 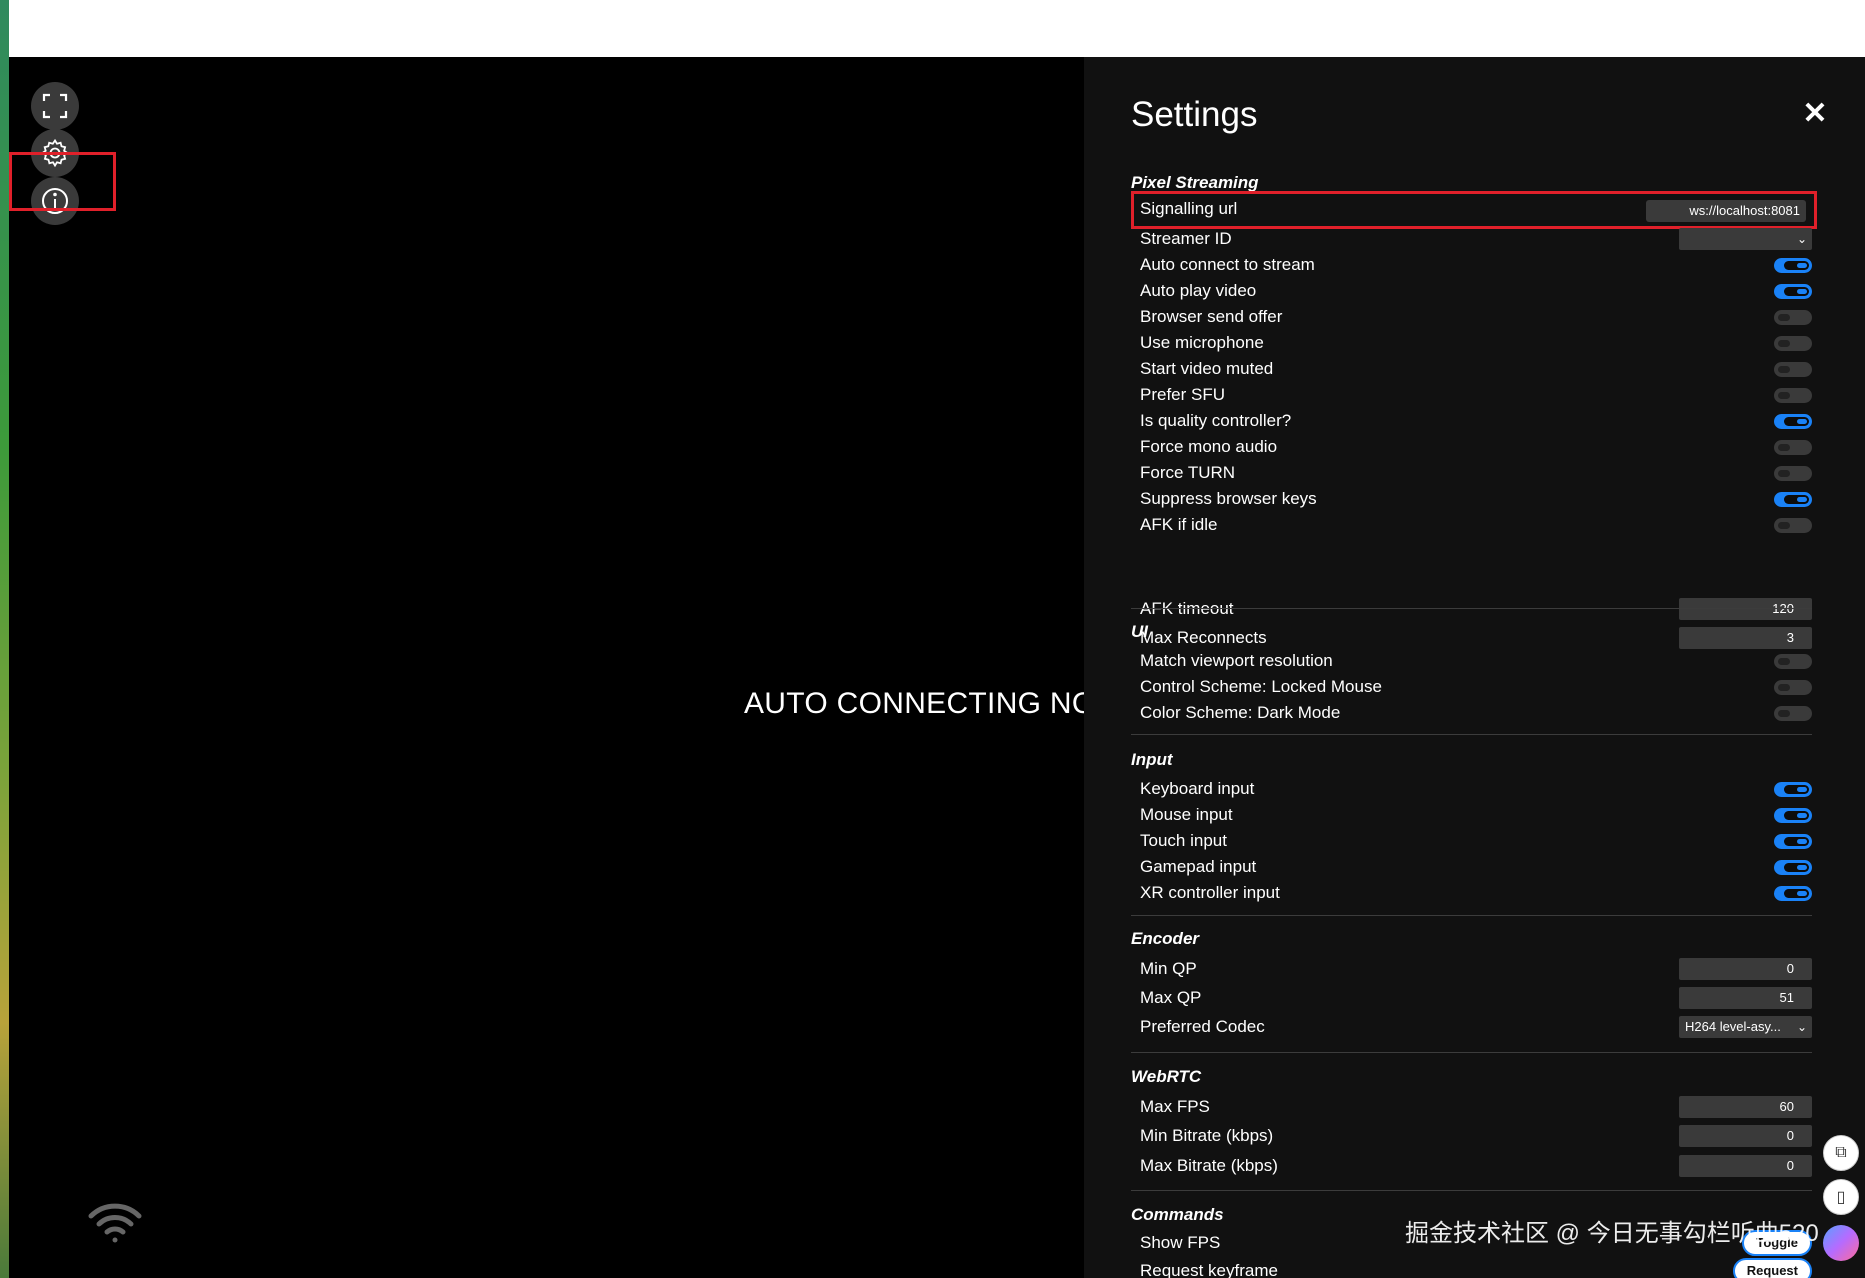 What do you see at coordinates (1476, 1137) in the screenshot?
I see `min-bitrate-row: Min Bitrate (kbps) 0` at bounding box center [1476, 1137].